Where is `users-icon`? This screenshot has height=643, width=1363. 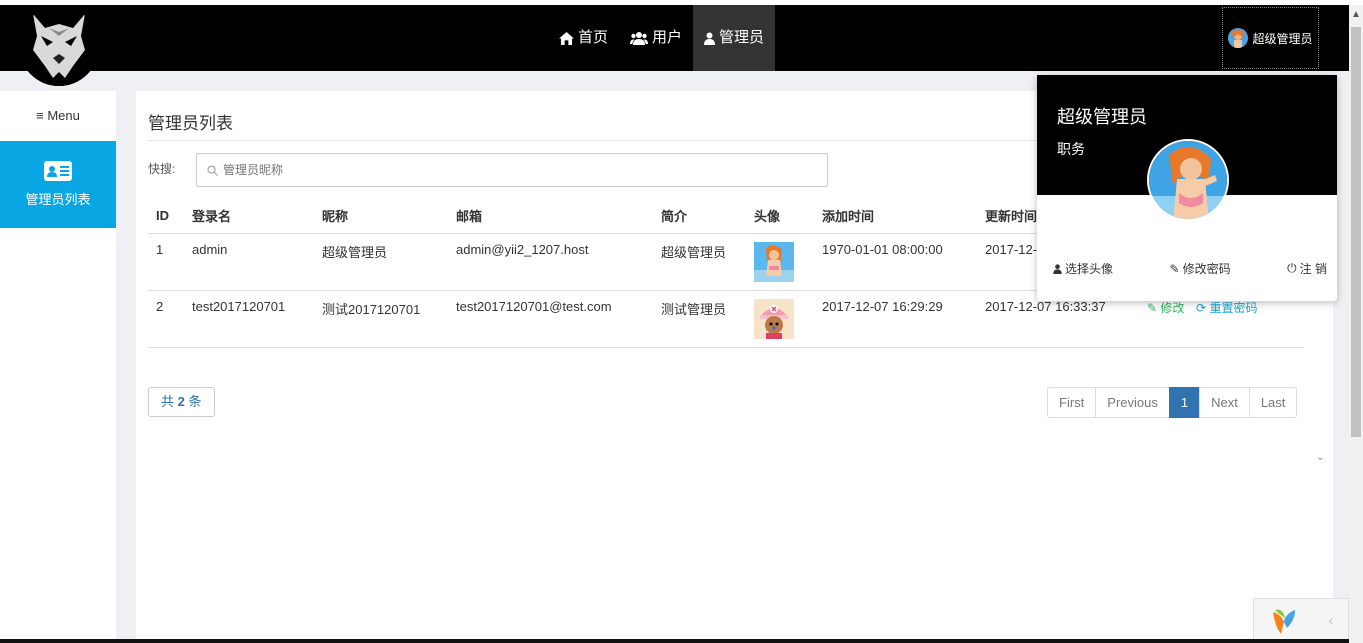
users-icon is located at coordinates (639, 38).